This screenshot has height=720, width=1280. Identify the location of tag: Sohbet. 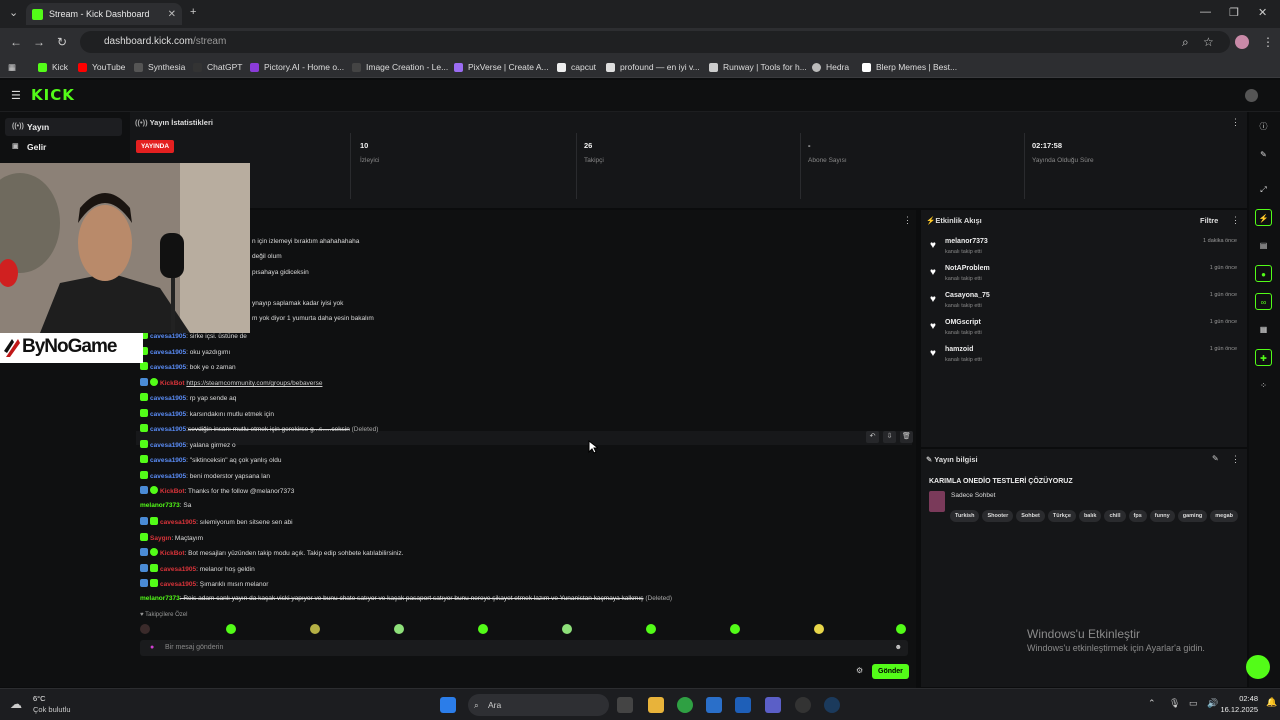
(1030, 516).